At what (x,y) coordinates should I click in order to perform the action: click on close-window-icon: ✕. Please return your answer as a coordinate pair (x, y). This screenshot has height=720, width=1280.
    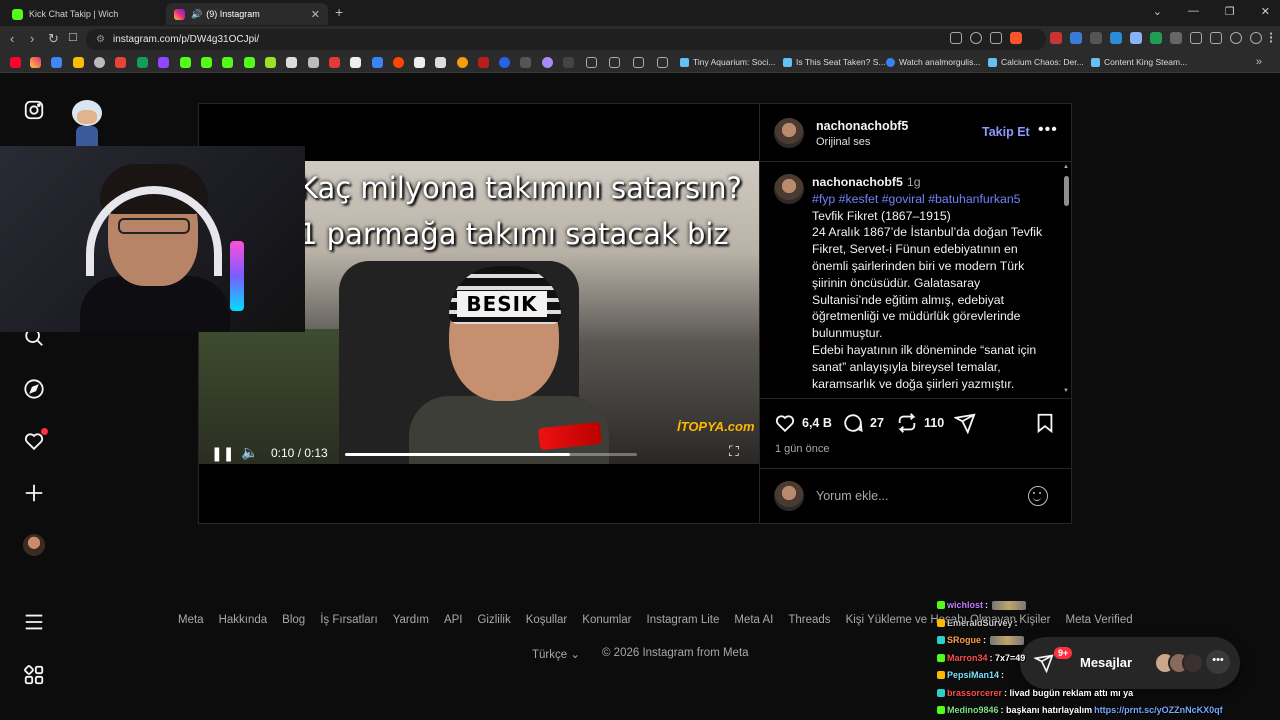
    Looking at the image, I should click on (1265, 11).